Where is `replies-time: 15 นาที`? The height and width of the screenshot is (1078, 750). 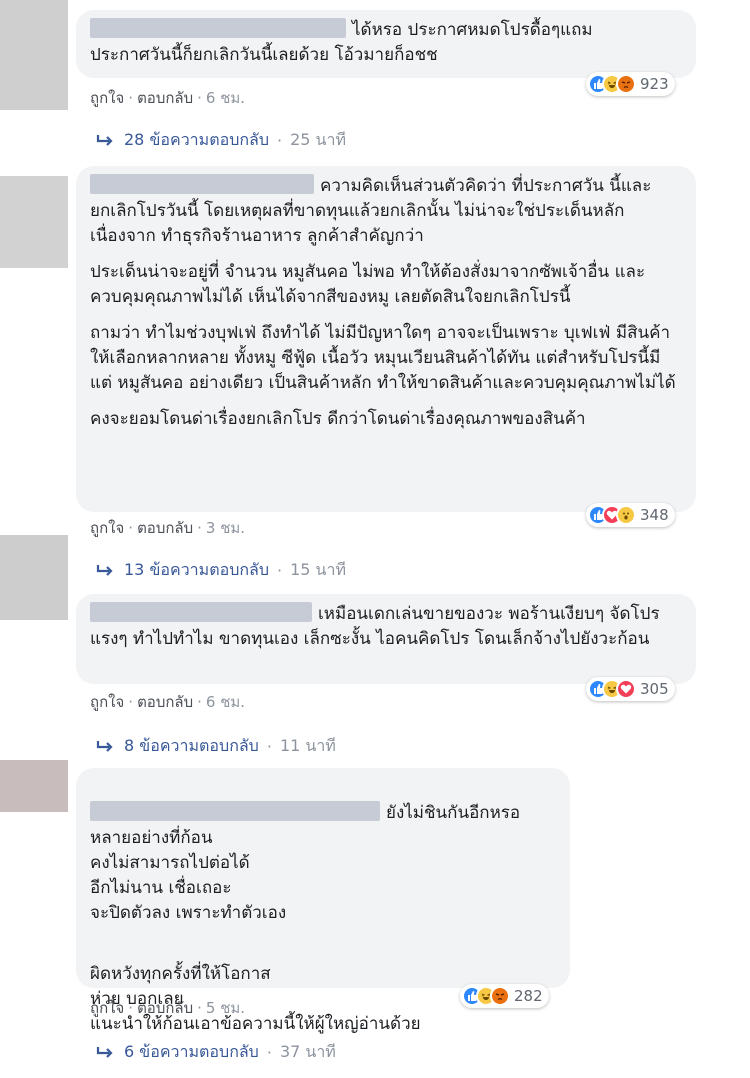
replies-time: 15 นาที is located at coordinates (318, 569).